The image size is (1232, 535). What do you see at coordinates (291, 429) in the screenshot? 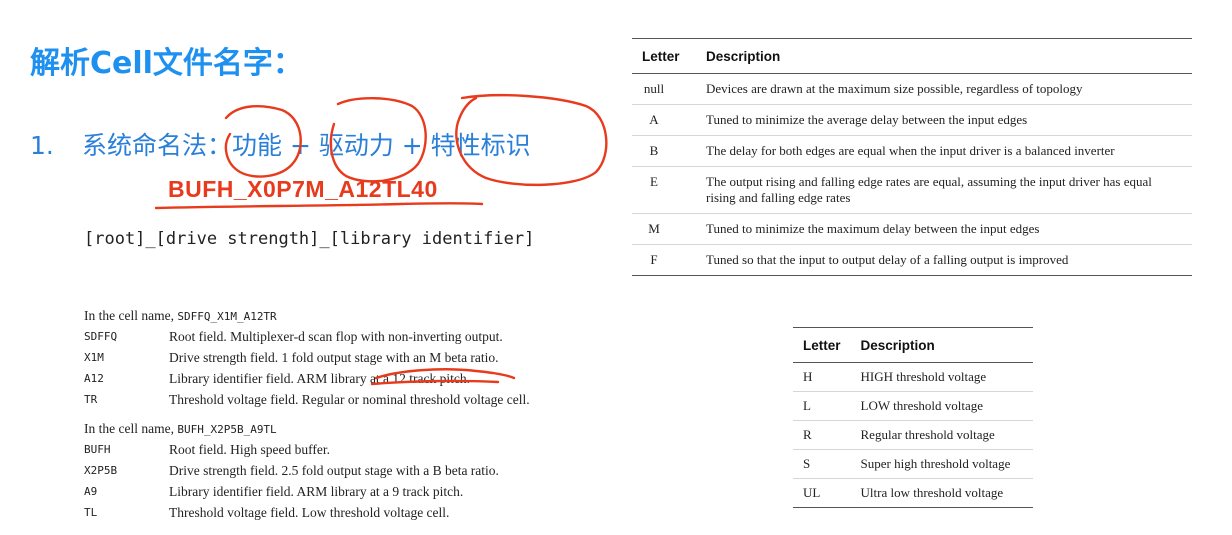
I see `example-intro: In the cell name, BUFH_X2P5B_A9TL` at bounding box center [291, 429].